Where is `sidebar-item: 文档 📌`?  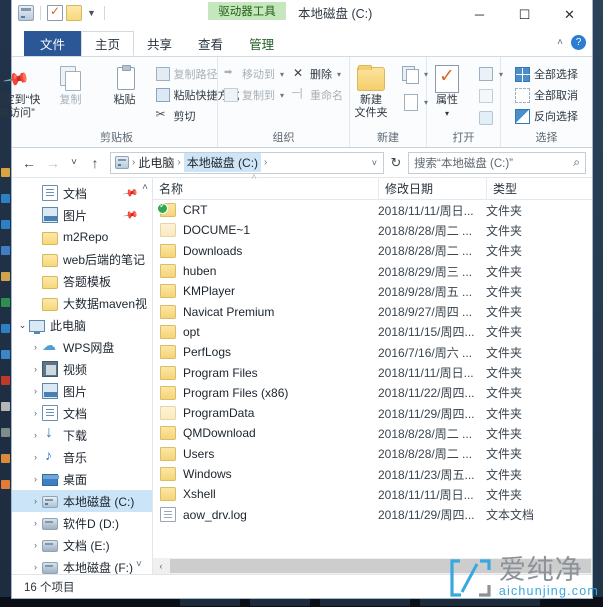 sidebar-item: 文档 📌 is located at coordinates (82, 193).